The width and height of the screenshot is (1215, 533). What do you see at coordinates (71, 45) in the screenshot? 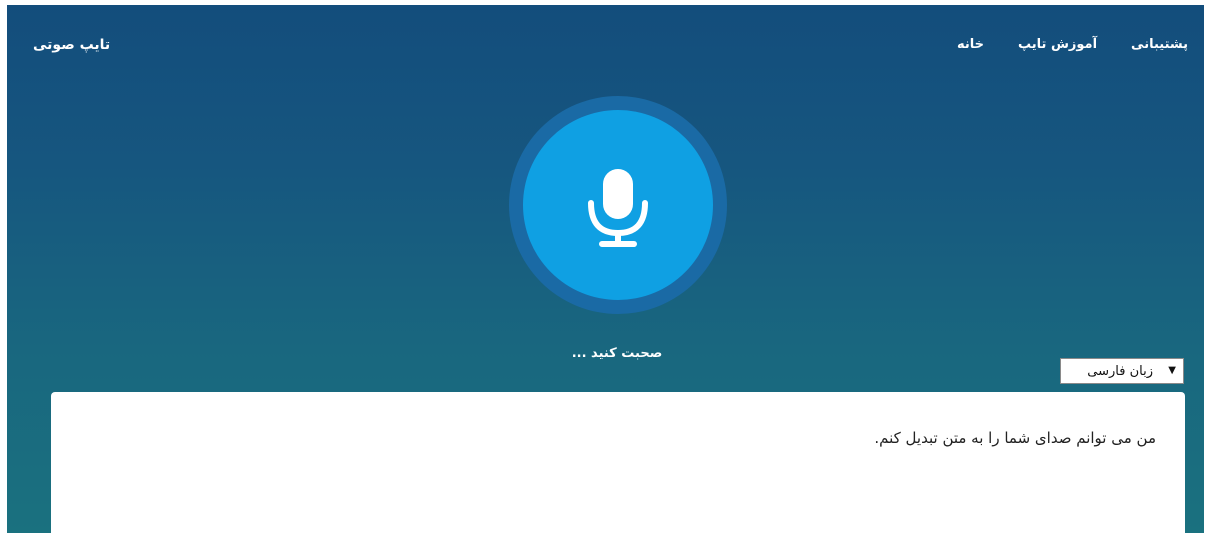
I see `site-title: تایپ صوتی` at bounding box center [71, 45].